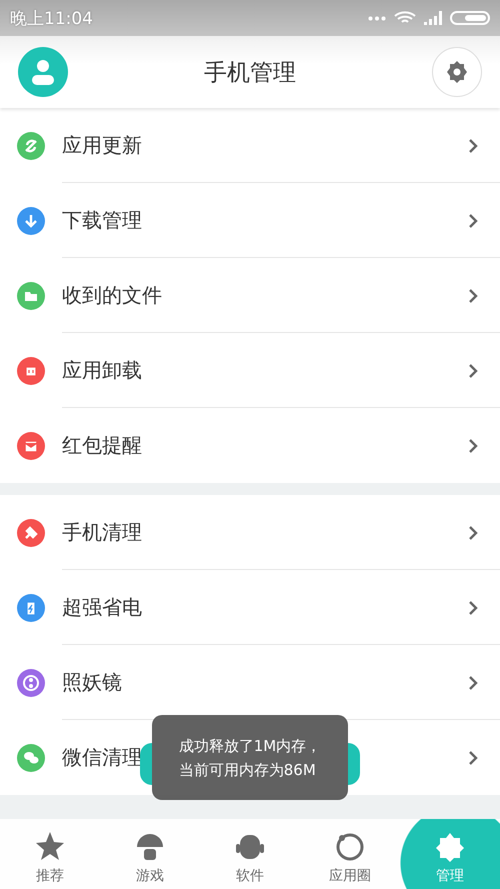  Describe the element at coordinates (102, 757) in the screenshot. I see `menu-label: 微信清理` at that location.